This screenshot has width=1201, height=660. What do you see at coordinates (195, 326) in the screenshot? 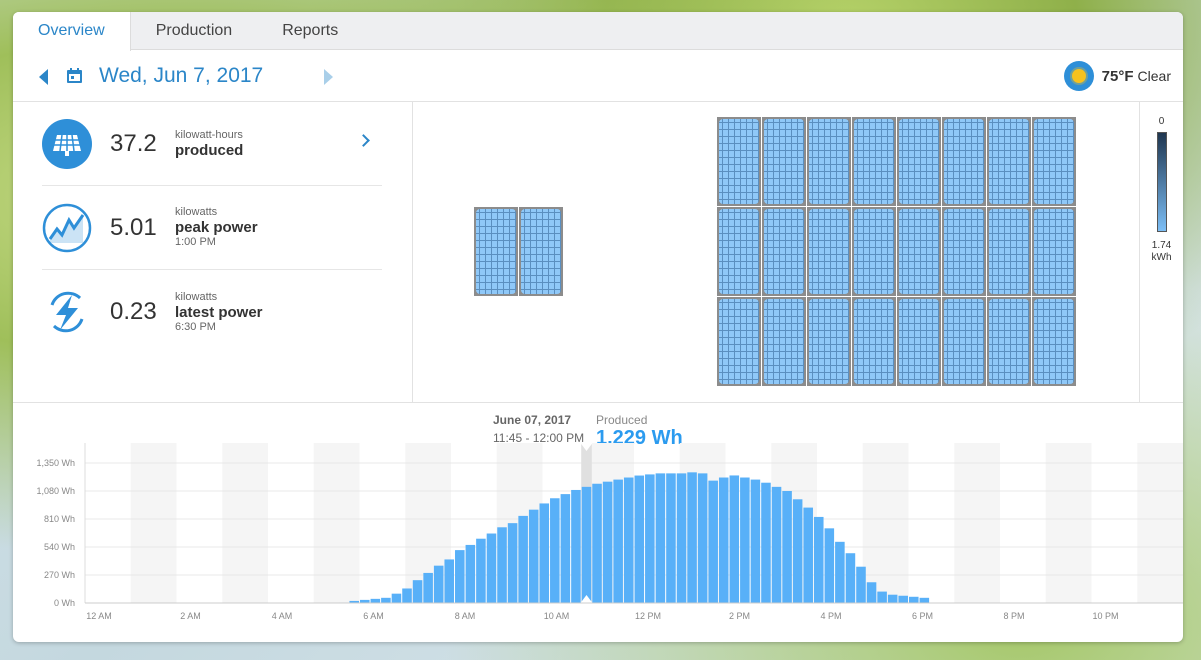
I see `stat-time: 6:30 PM` at bounding box center [195, 326].